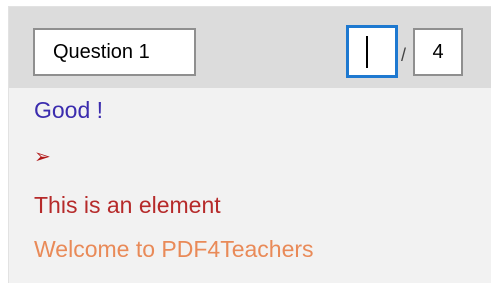 This screenshot has width=491, height=283. What do you see at coordinates (438, 52) in the screenshot?
I see `page-total-field: 4` at bounding box center [438, 52].